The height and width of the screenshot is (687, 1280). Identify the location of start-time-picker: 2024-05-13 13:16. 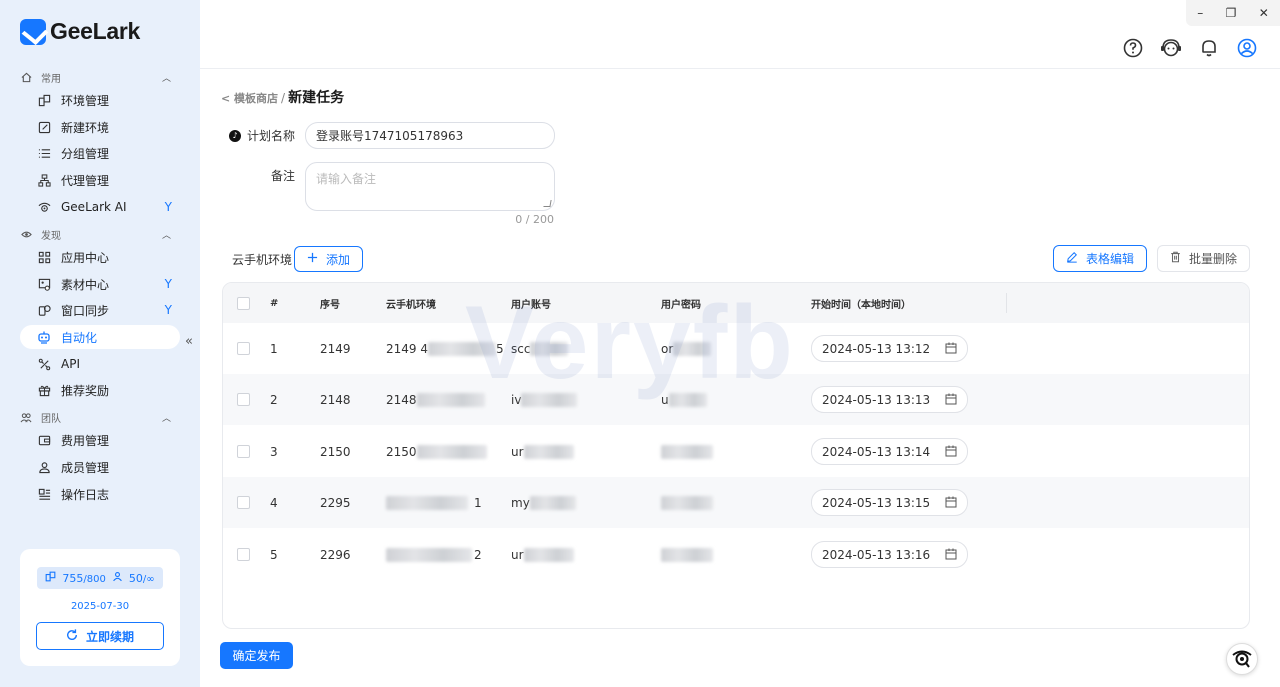
(889, 554).